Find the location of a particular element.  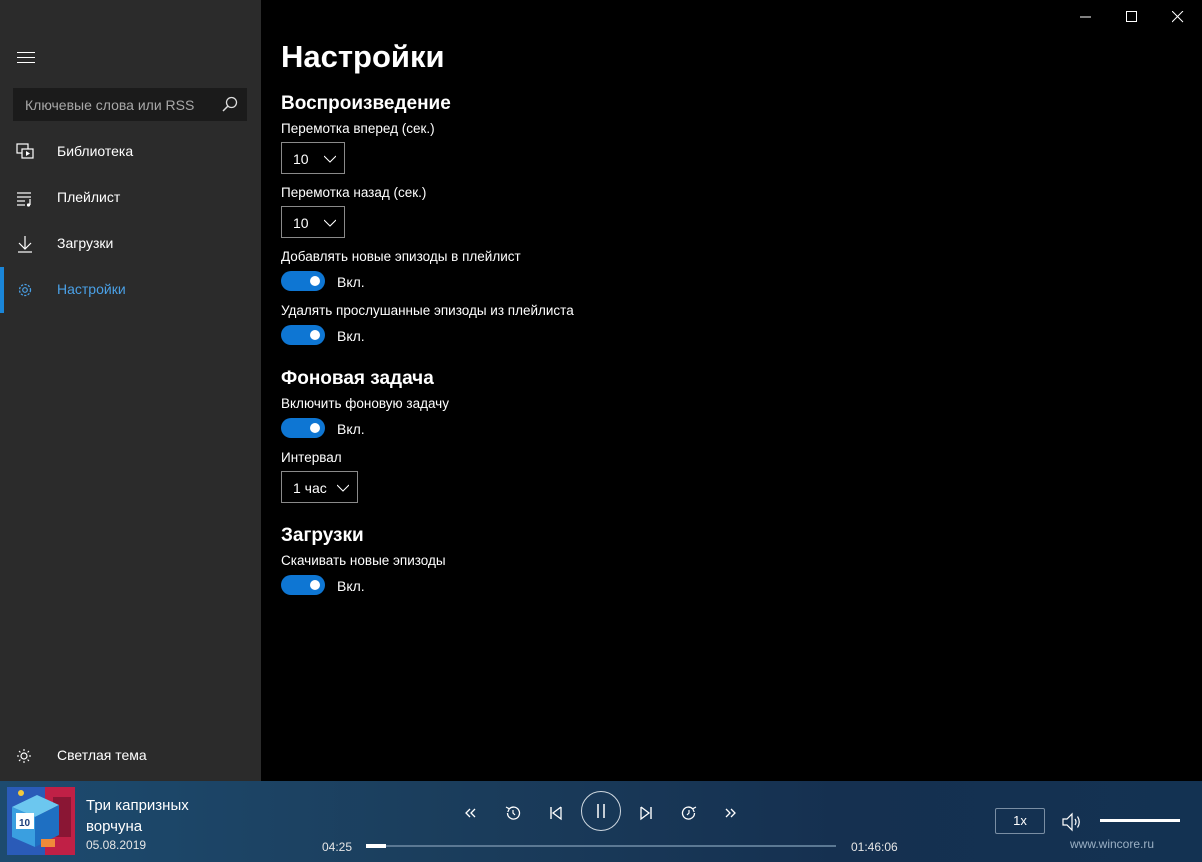

episode-title: Три капризных ворчуна is located at coordinates (137, 816).